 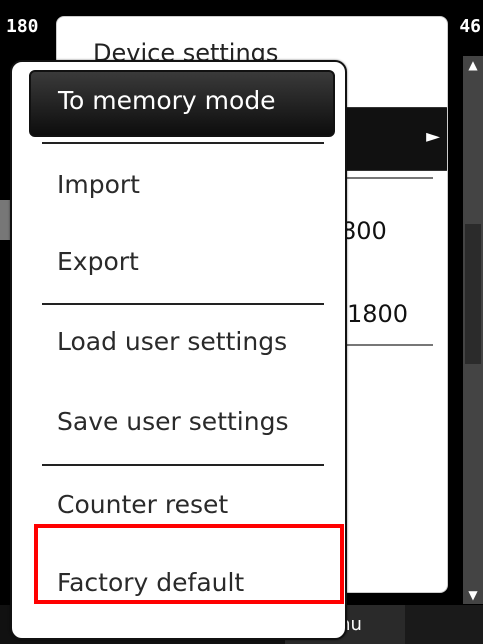 What do you see at coordinates (364, 231) in the screenshot?
I see `background-value-1: 800` at bounding box center [364, 231].